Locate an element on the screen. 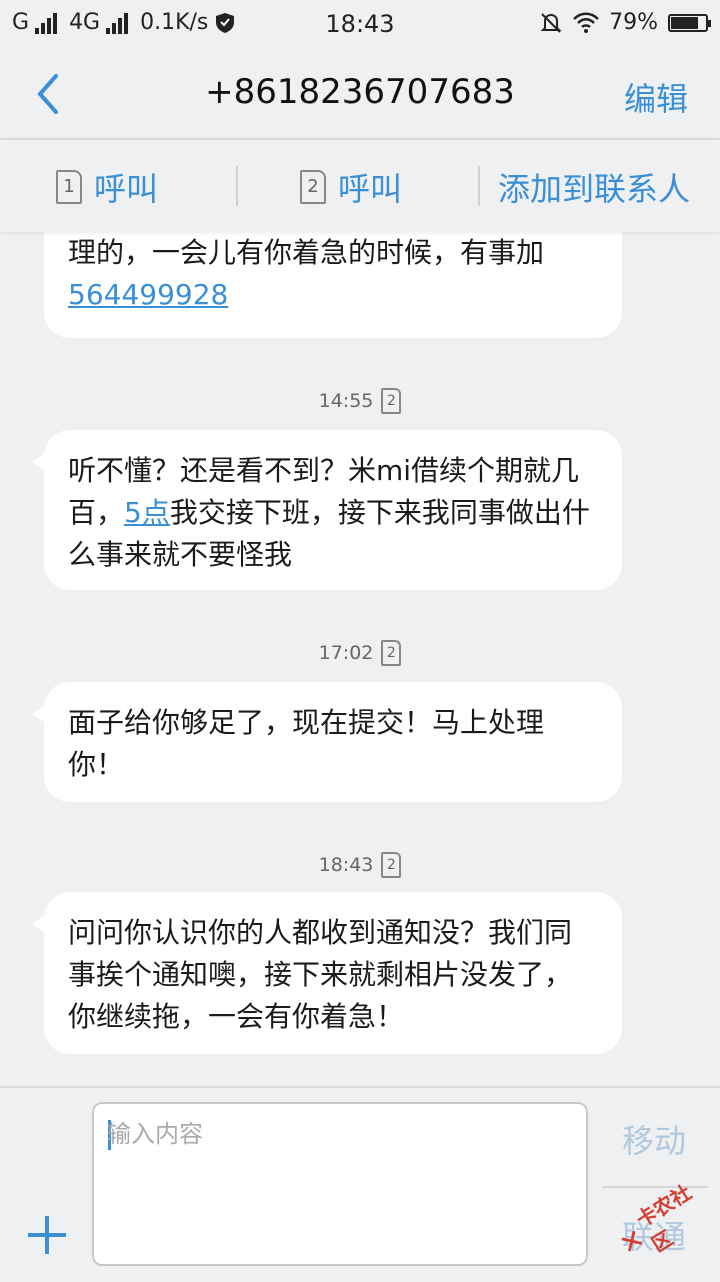 This screenshot has width=720, height=1282. battery-fill is located at coordinates (684, 22).